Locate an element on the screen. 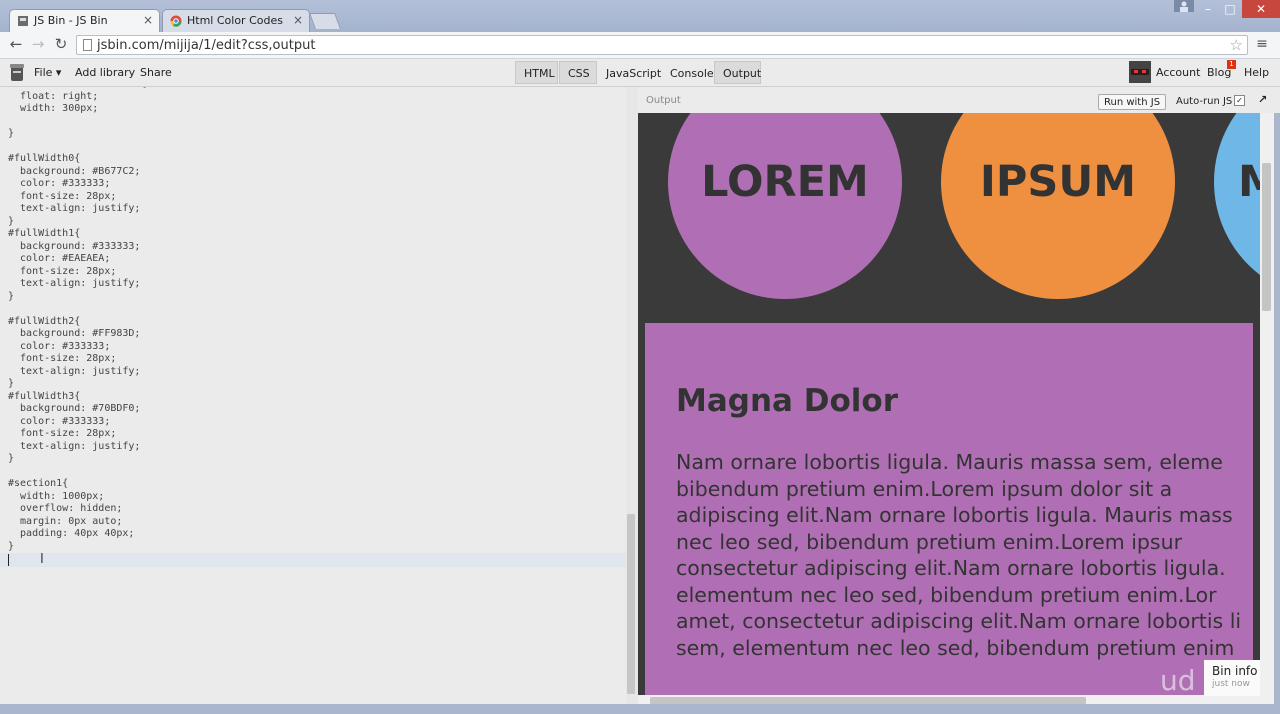 The width and height of the screenshot is (1280, 714). panel-javascript-button: JavaScript is located at coordinates (629, 72).